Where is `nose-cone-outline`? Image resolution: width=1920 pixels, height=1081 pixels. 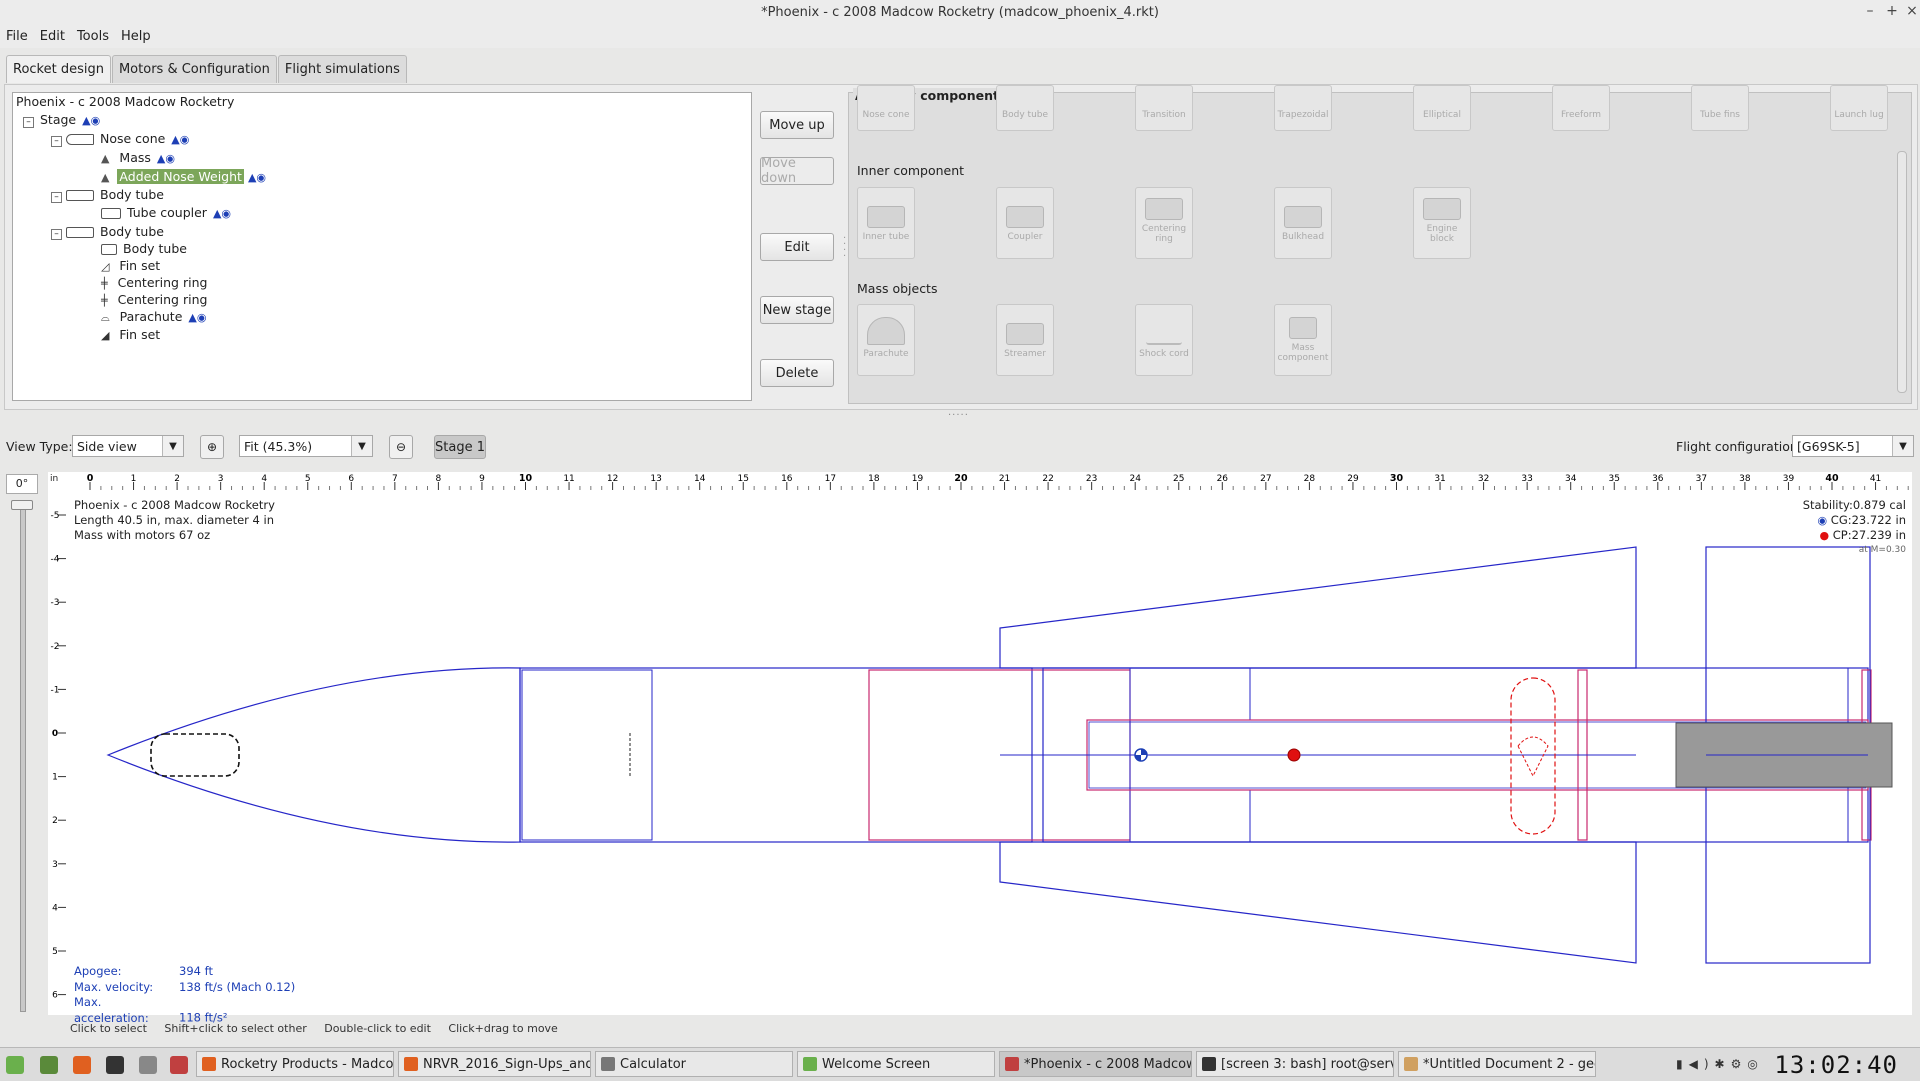
nose-cone-outline is located at coordinates (313, 755).